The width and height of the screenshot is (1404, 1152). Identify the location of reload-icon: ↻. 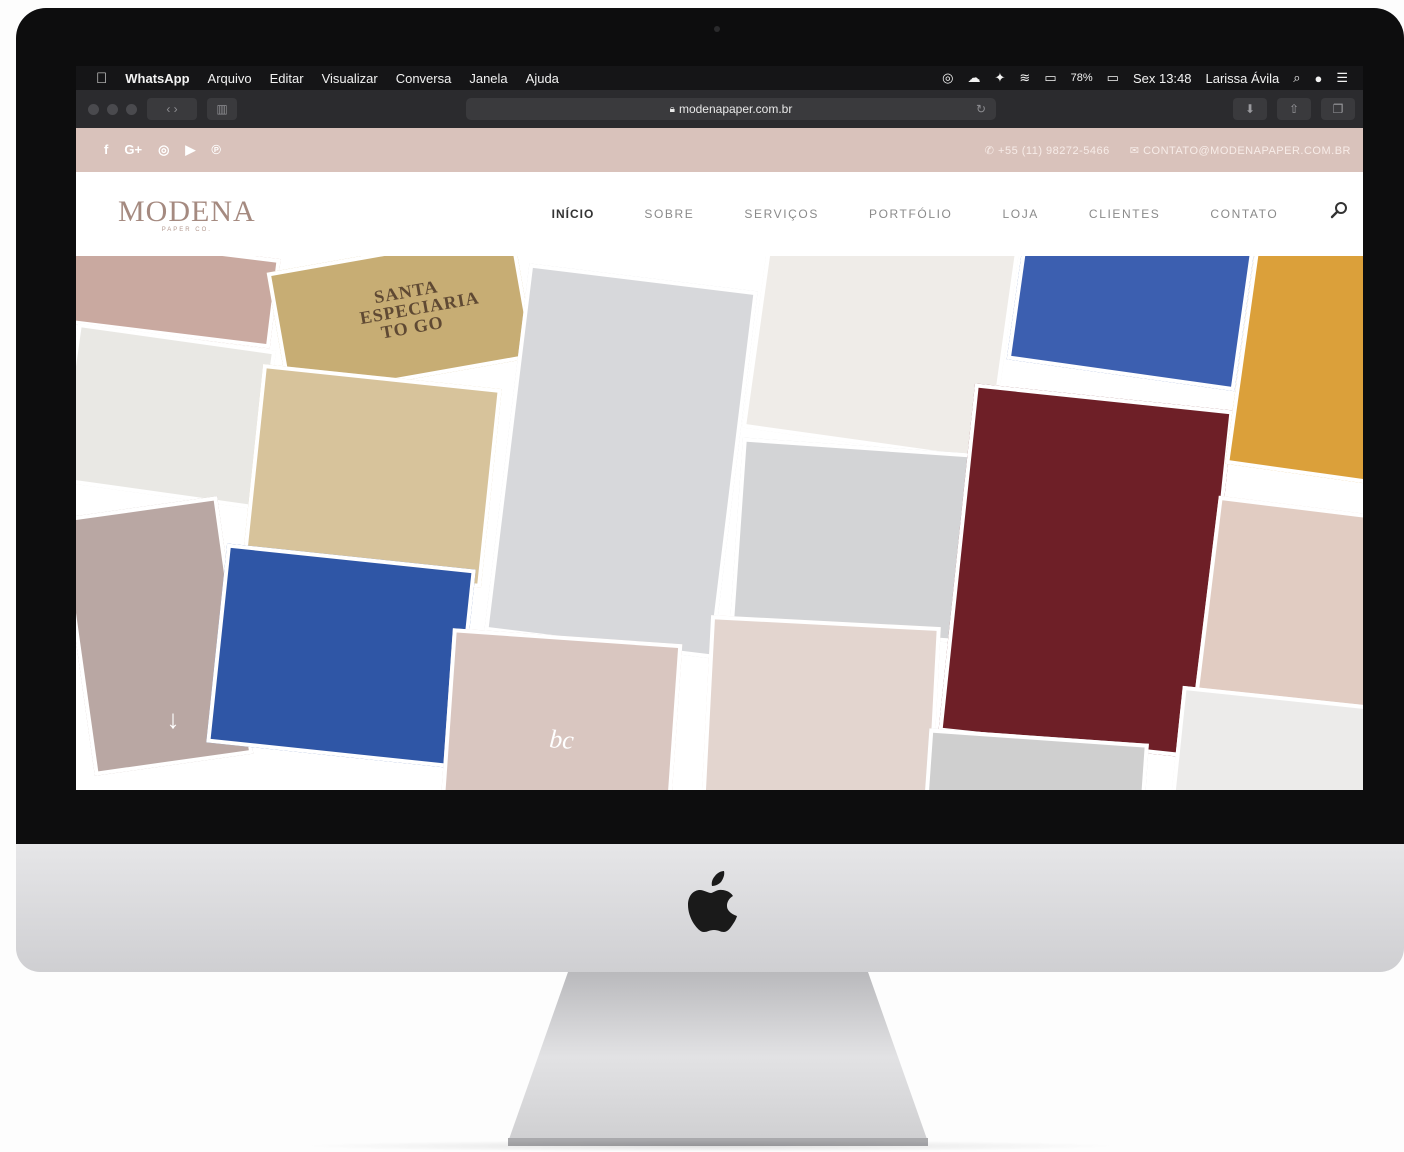
(981, 109).